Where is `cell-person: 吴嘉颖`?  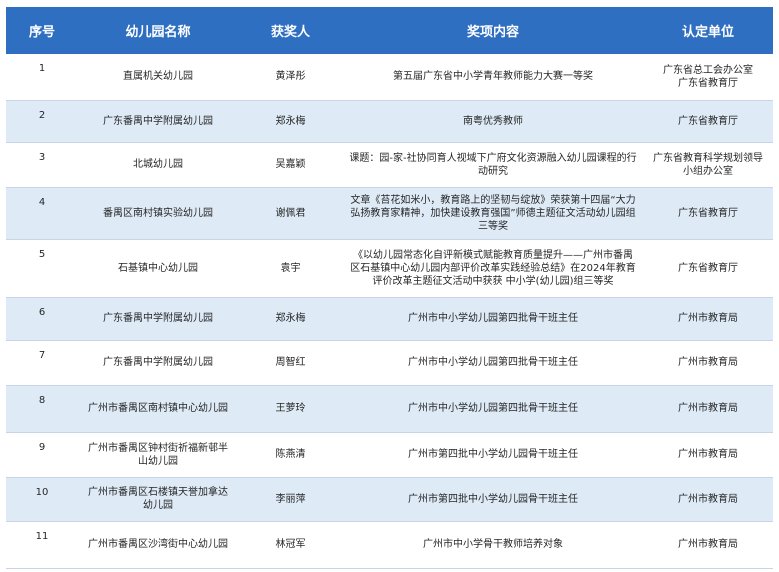 cell-person: 吴嘉颖 is located at coordinates (290, 165).